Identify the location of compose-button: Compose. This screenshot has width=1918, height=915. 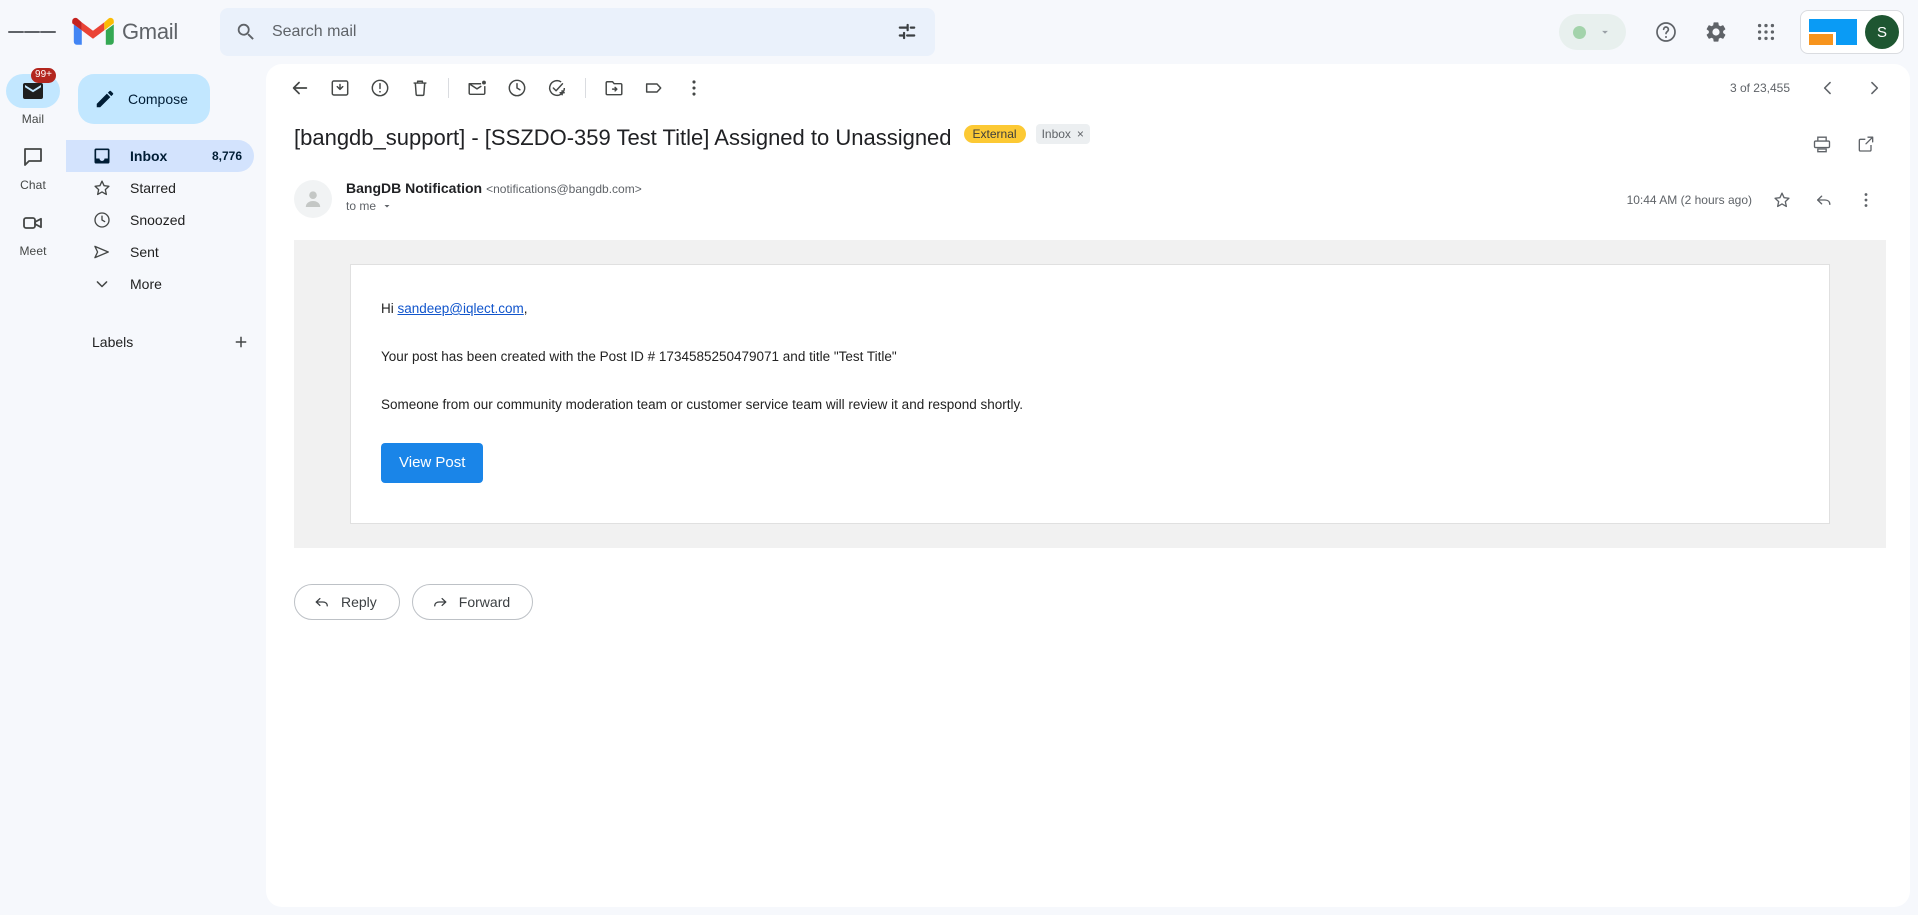
(144, 99).